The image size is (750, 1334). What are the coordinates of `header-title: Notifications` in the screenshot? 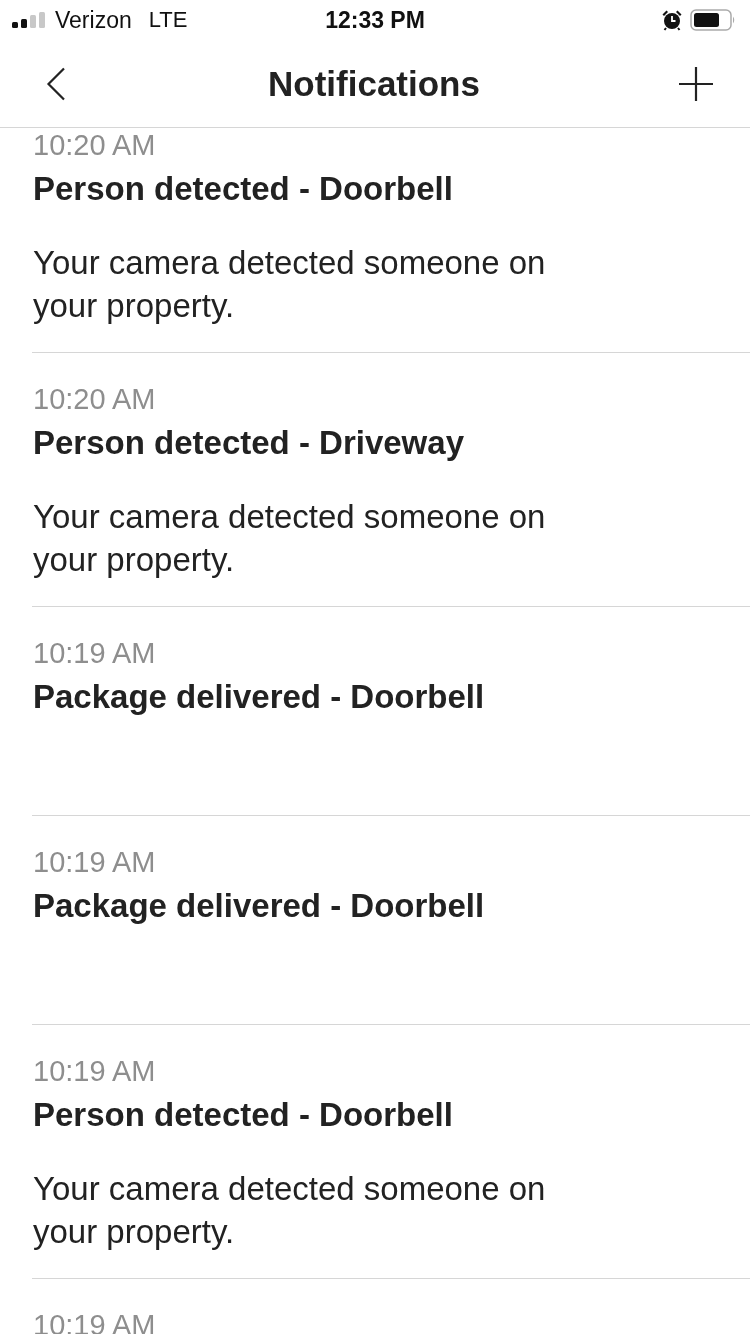 It's located at (374, 83).